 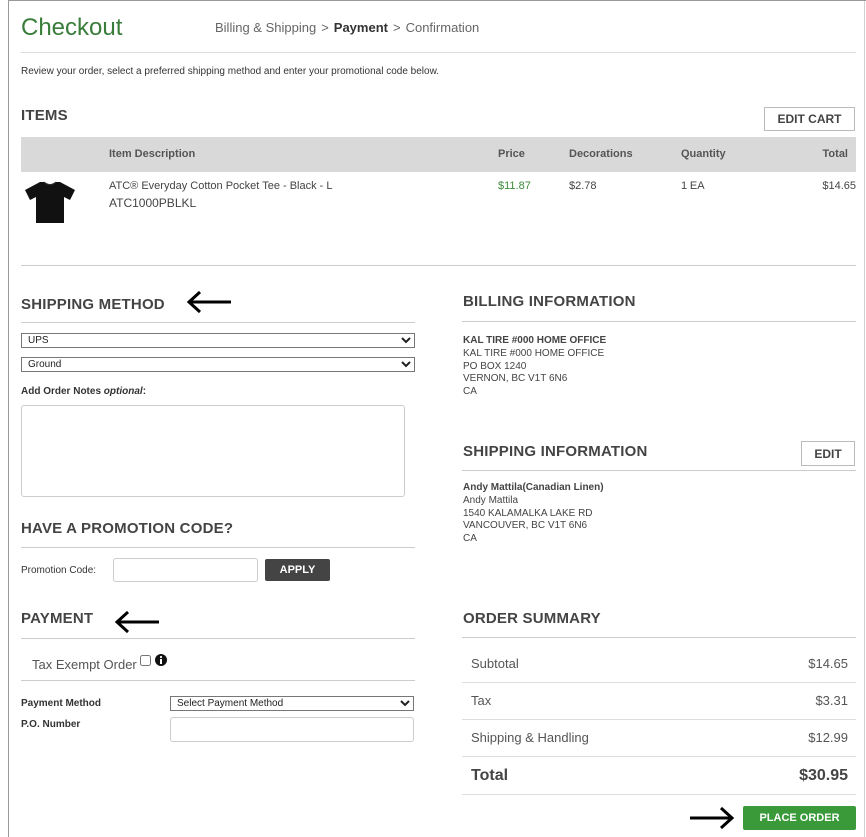 What do you see at coordinates (659, 664) in the screenshot?
I see `summary-subtotal-row: Subtotal $14.65` at bounding box center [659, 664].